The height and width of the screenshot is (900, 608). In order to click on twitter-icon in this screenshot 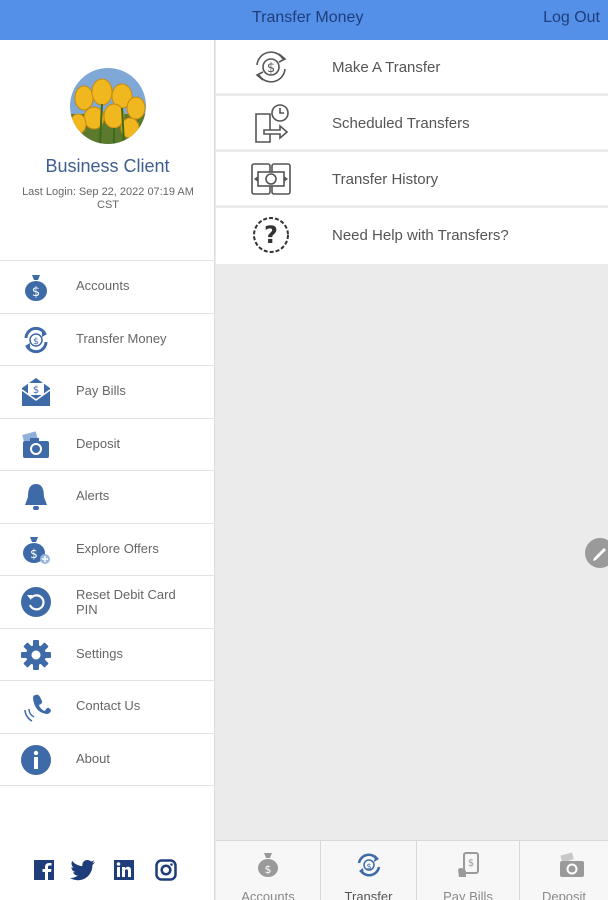, I will do `click(83, 871)`.